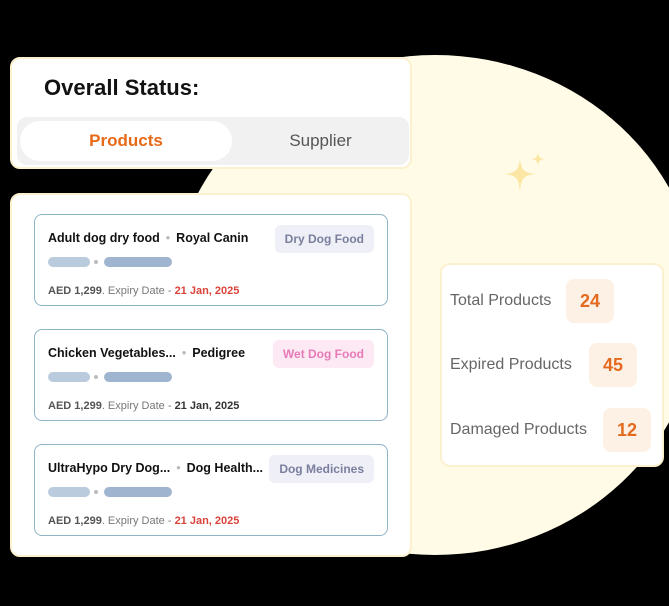  I want to click on stat-total-products: Total Products 24, so click(552, 301).